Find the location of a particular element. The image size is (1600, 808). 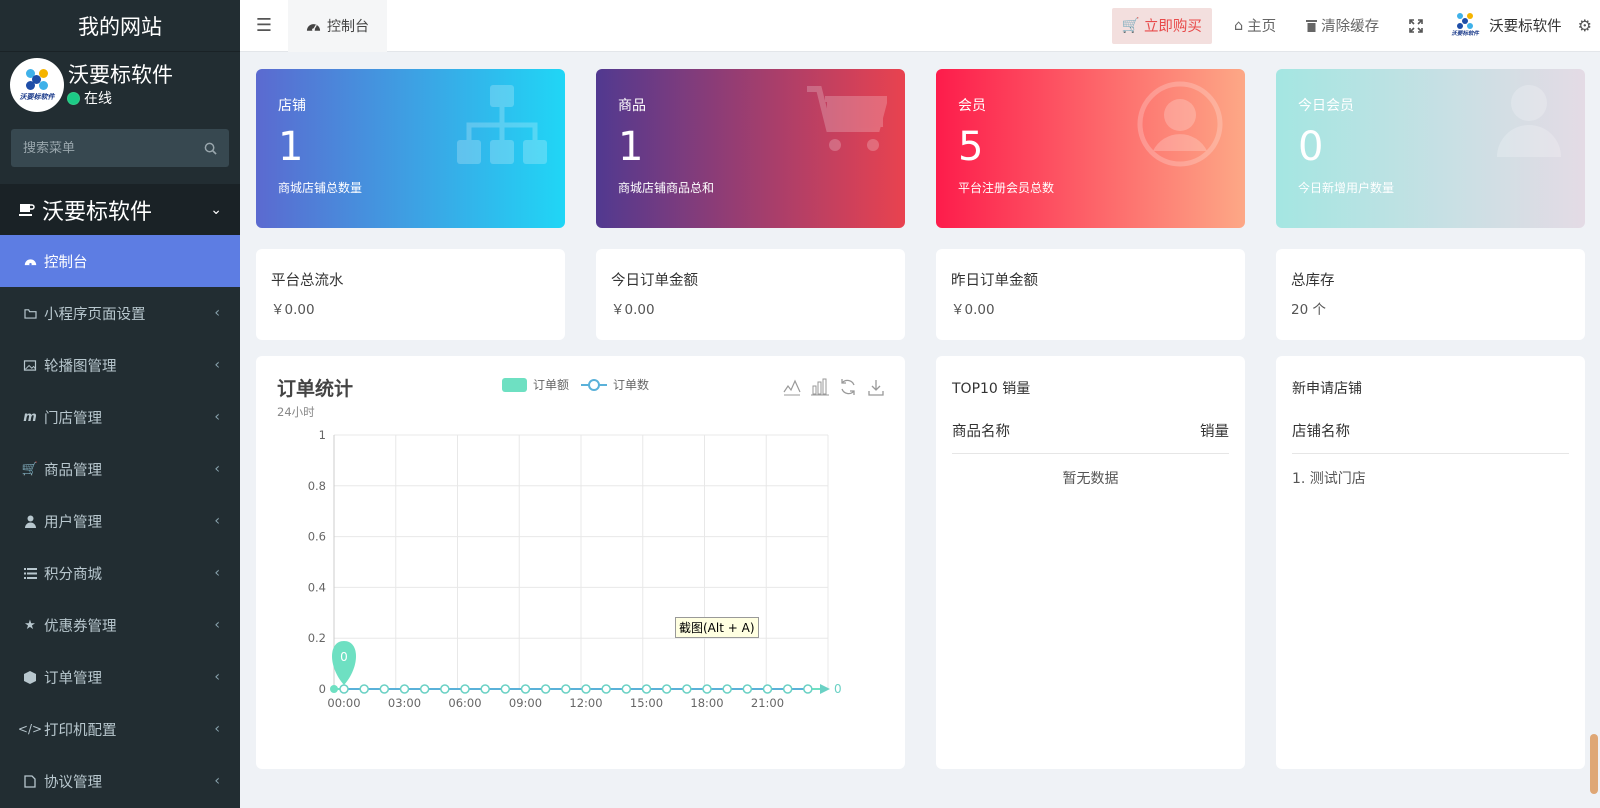

y-tick-label: 0.6 is located at coordinates (317, 537).